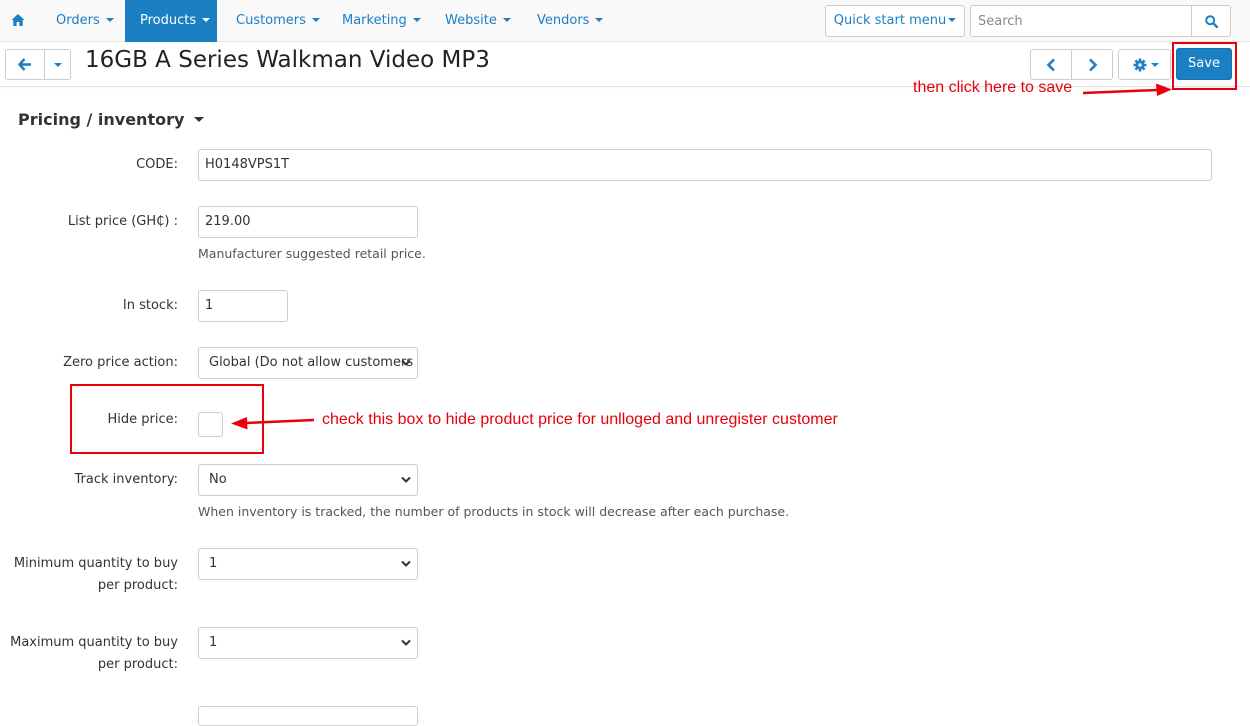 This screenshot has width=1250, height=726. What do you see at coordinates (157, 164) in the screenshot?
I see `code-label: CODE:` at bounding box center [157, 164].